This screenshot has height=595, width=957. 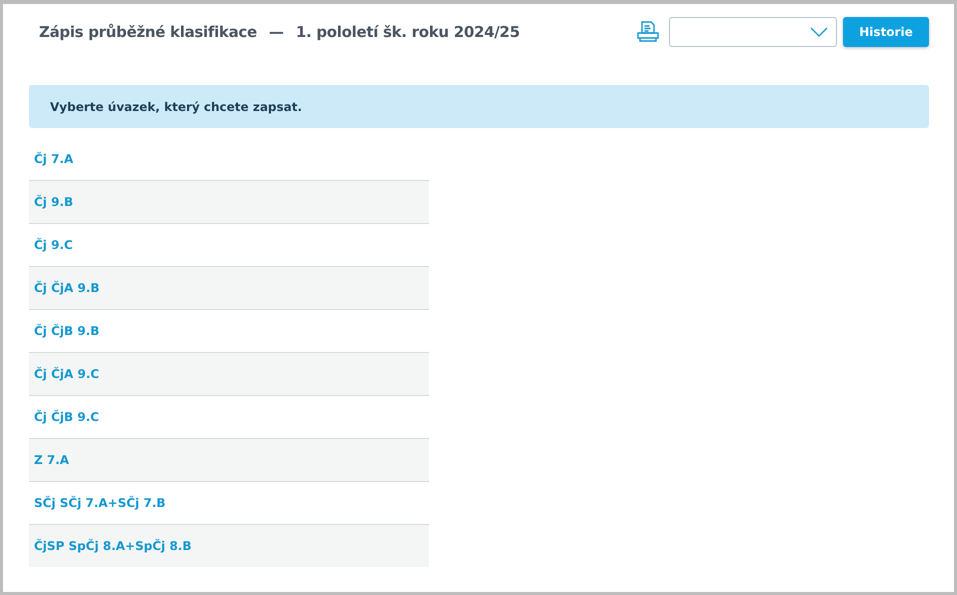 I want to click on assignment-link: Z 7.A, so click(x=229, y=459).